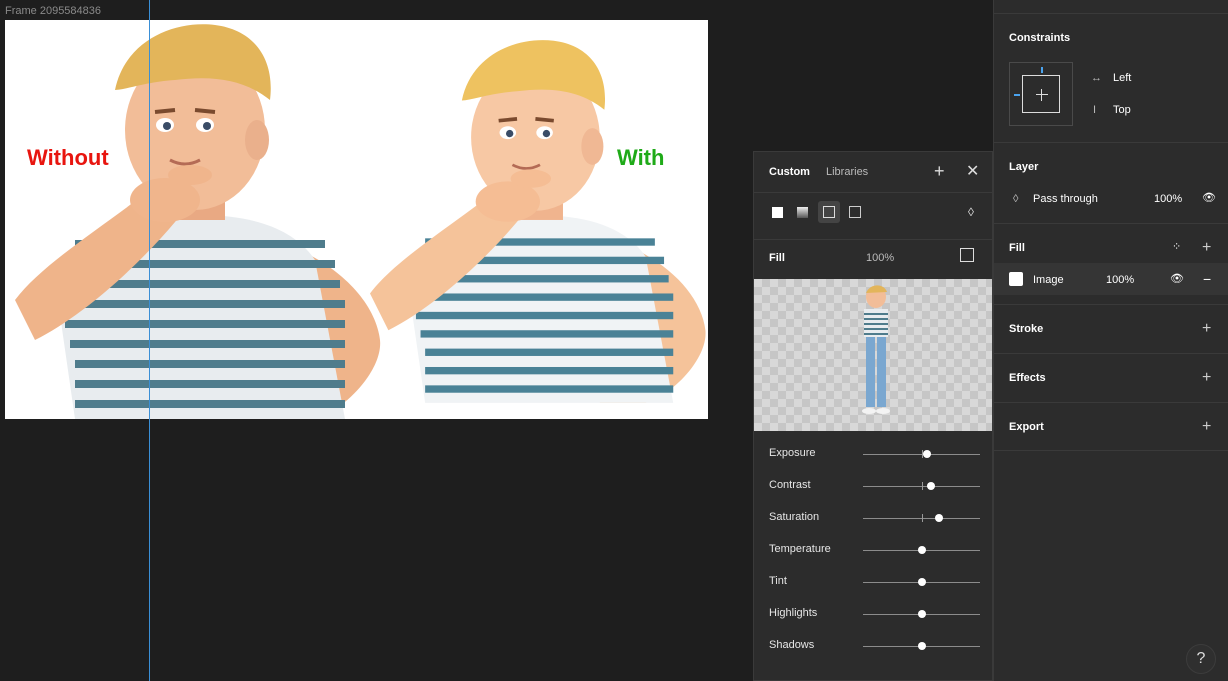 The height and width of the screenshot is (681, 1228). I want to click on adjustment-row: Contrast, so click(875, 486).